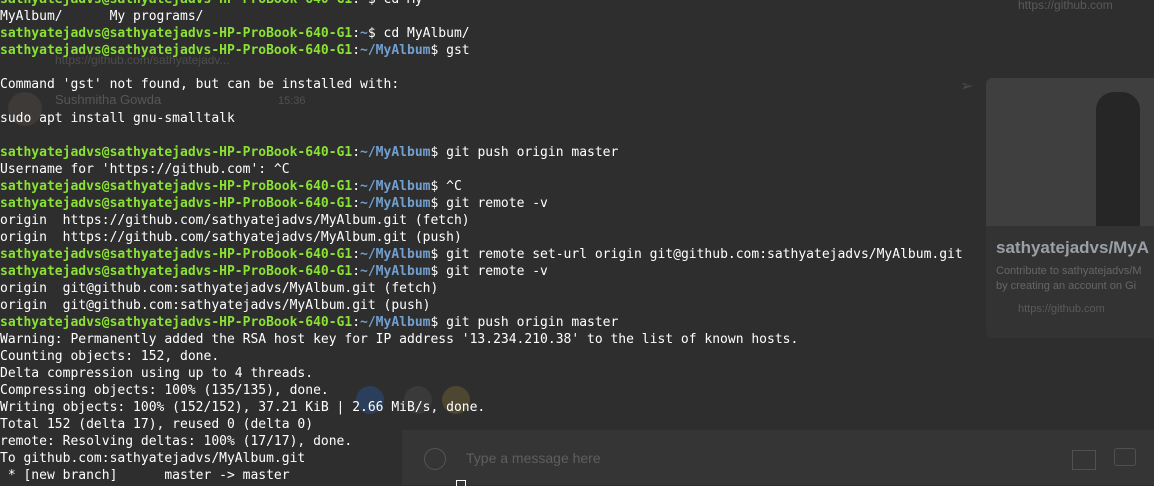  Describe the element at coordinates (102, 16) in the screenshot. I see `output-text: MyAlbum/ My programs/` at that location.